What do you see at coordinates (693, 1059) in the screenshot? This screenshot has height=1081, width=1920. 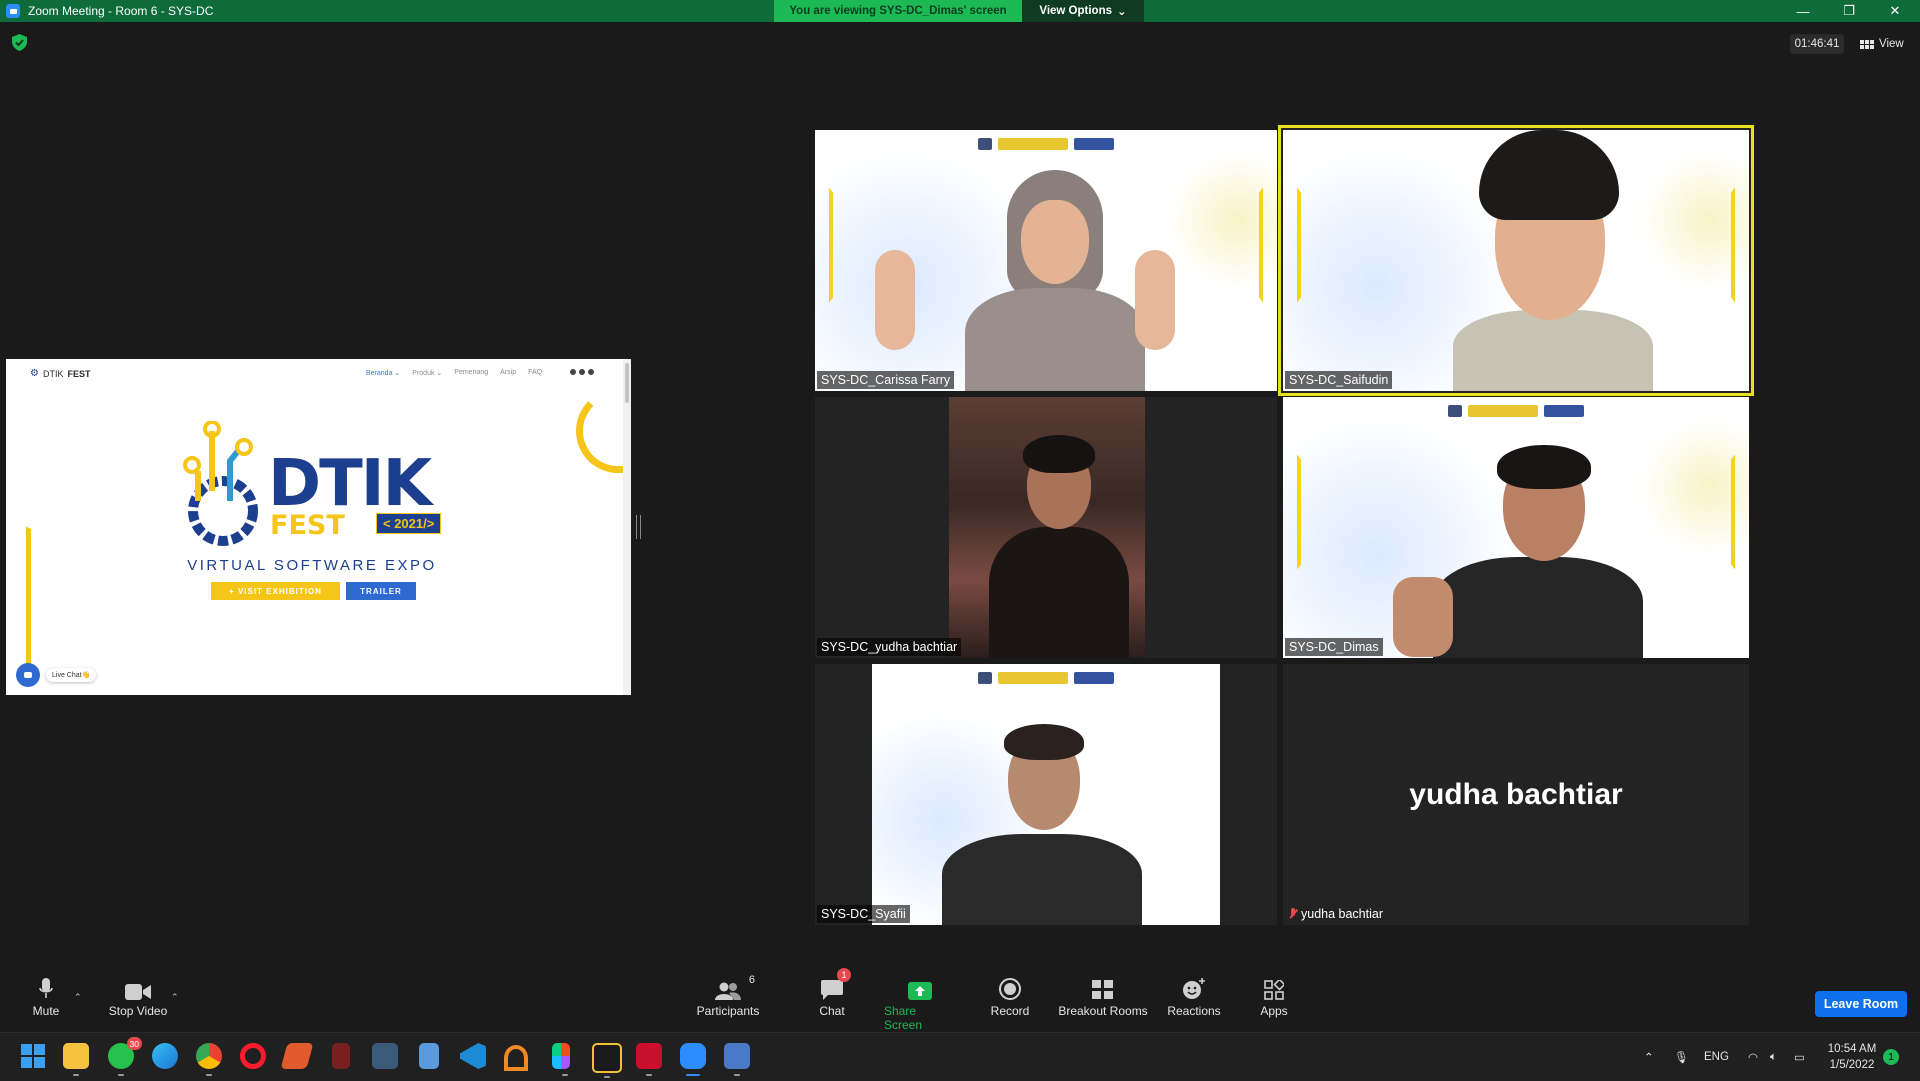 I see `zoom-taskbar-icon` at bounding box center [693, 1059].